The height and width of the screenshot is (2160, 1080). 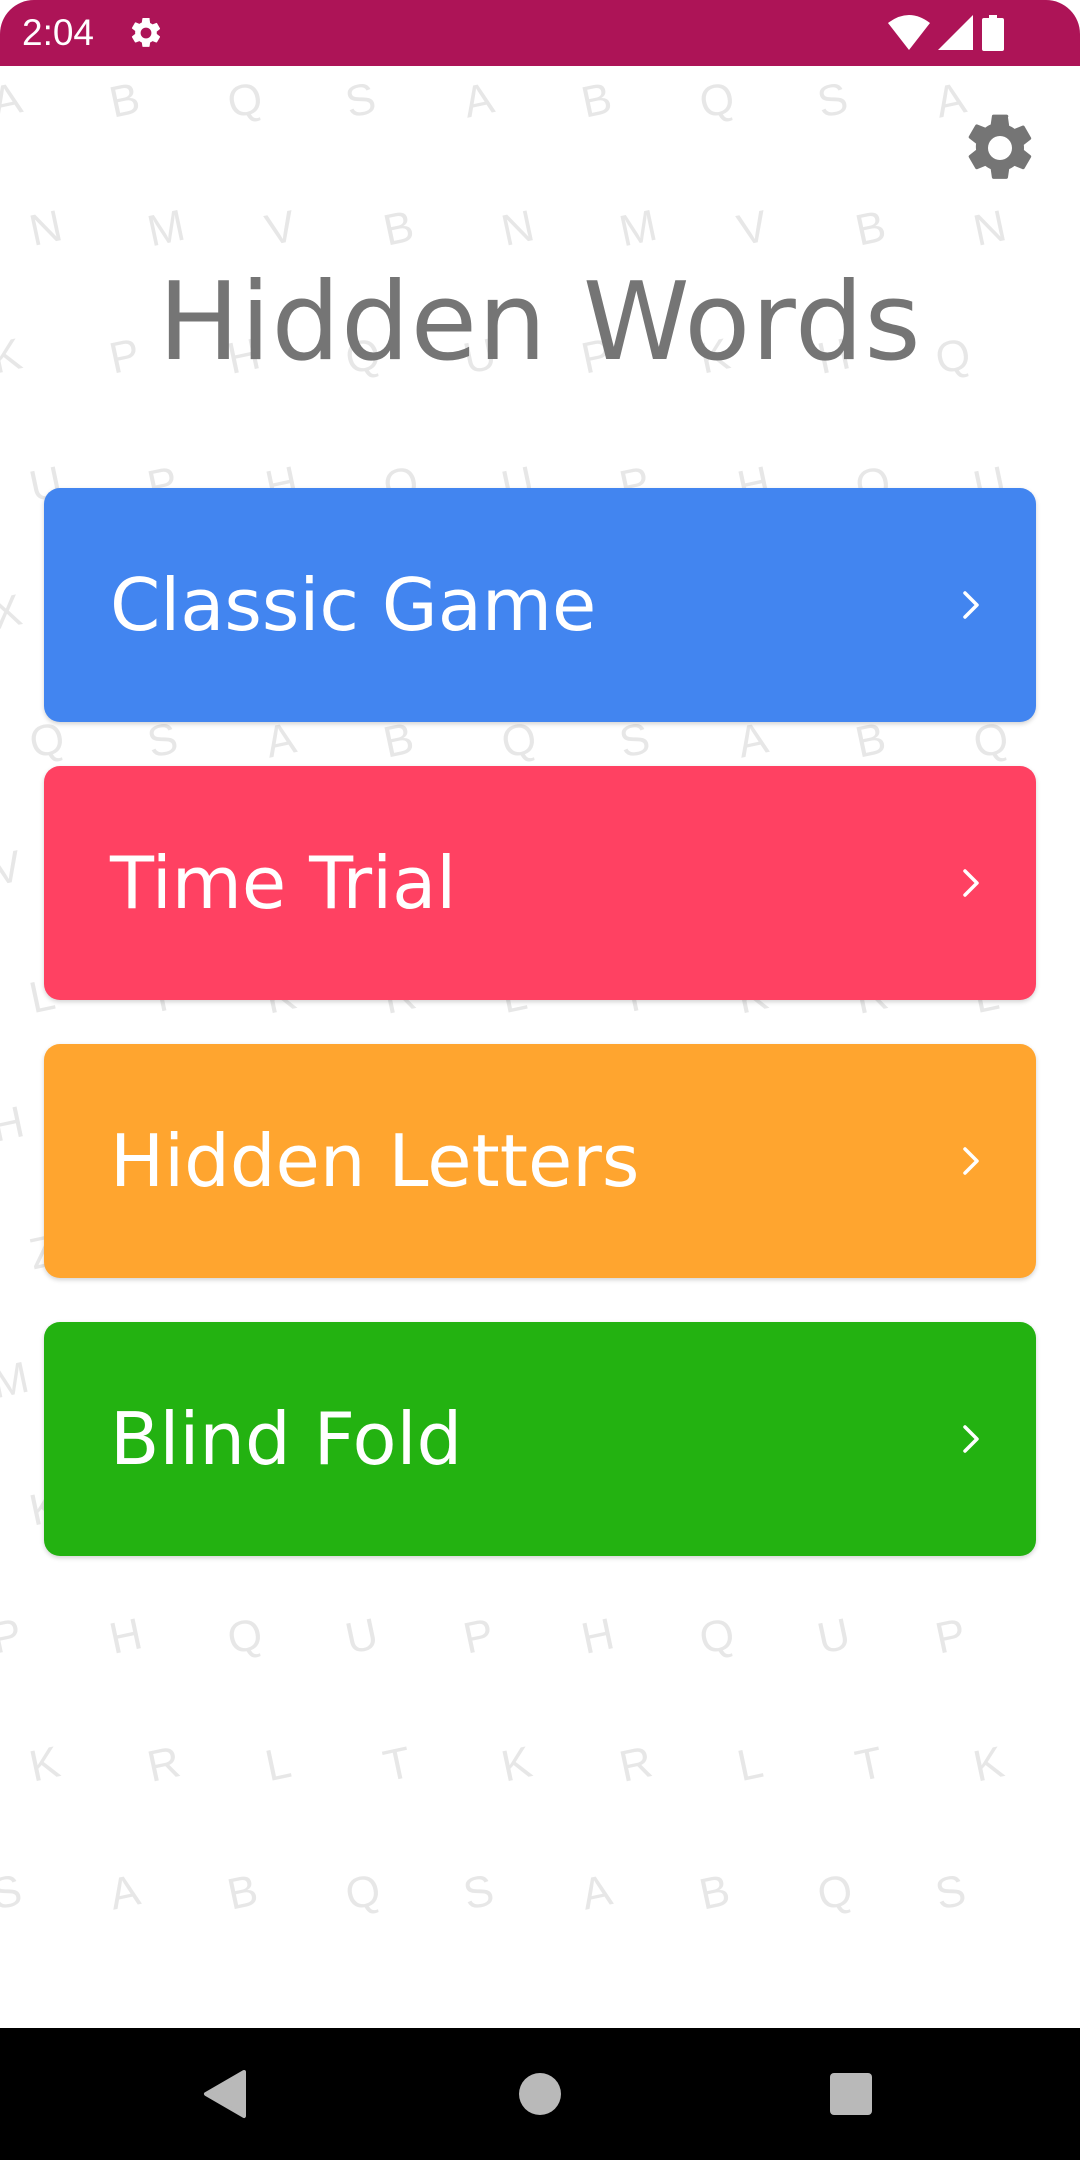 I want to click on wifi-icon, so click(x=909, y=32).